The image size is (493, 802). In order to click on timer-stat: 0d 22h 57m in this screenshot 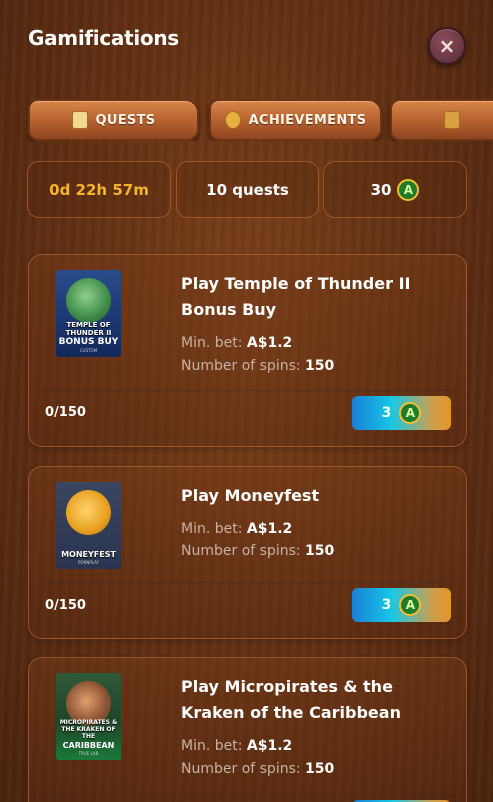, I will do `click(99, 189)`.